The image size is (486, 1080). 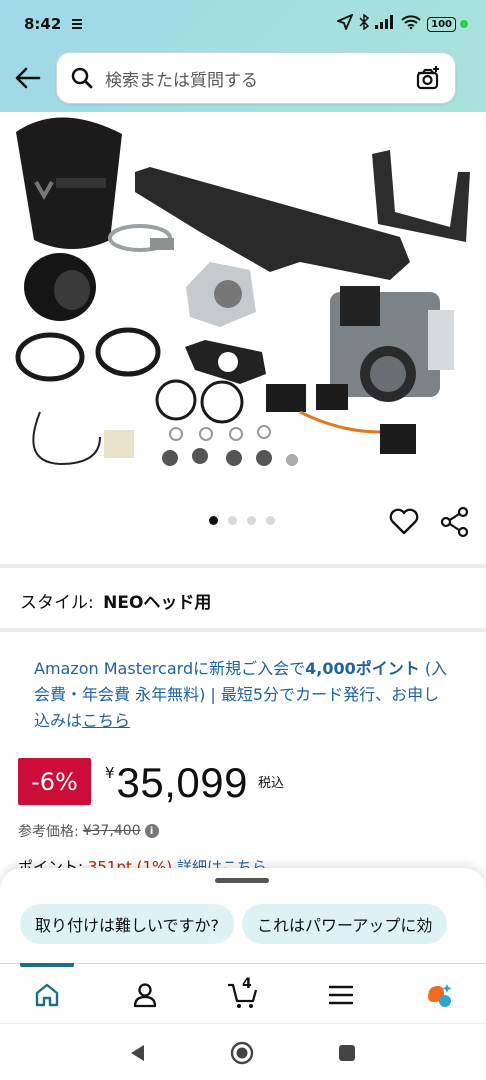 I want to click on system-back-button, so click(x=137, y=1053).